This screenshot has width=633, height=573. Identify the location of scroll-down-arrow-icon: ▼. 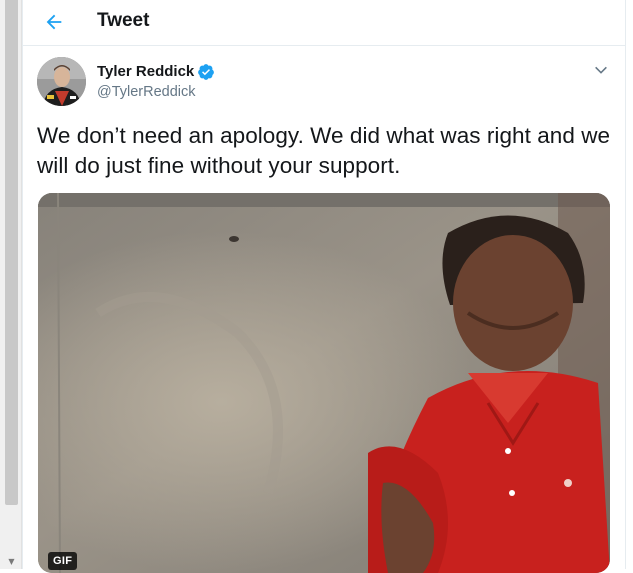
(11, 562).